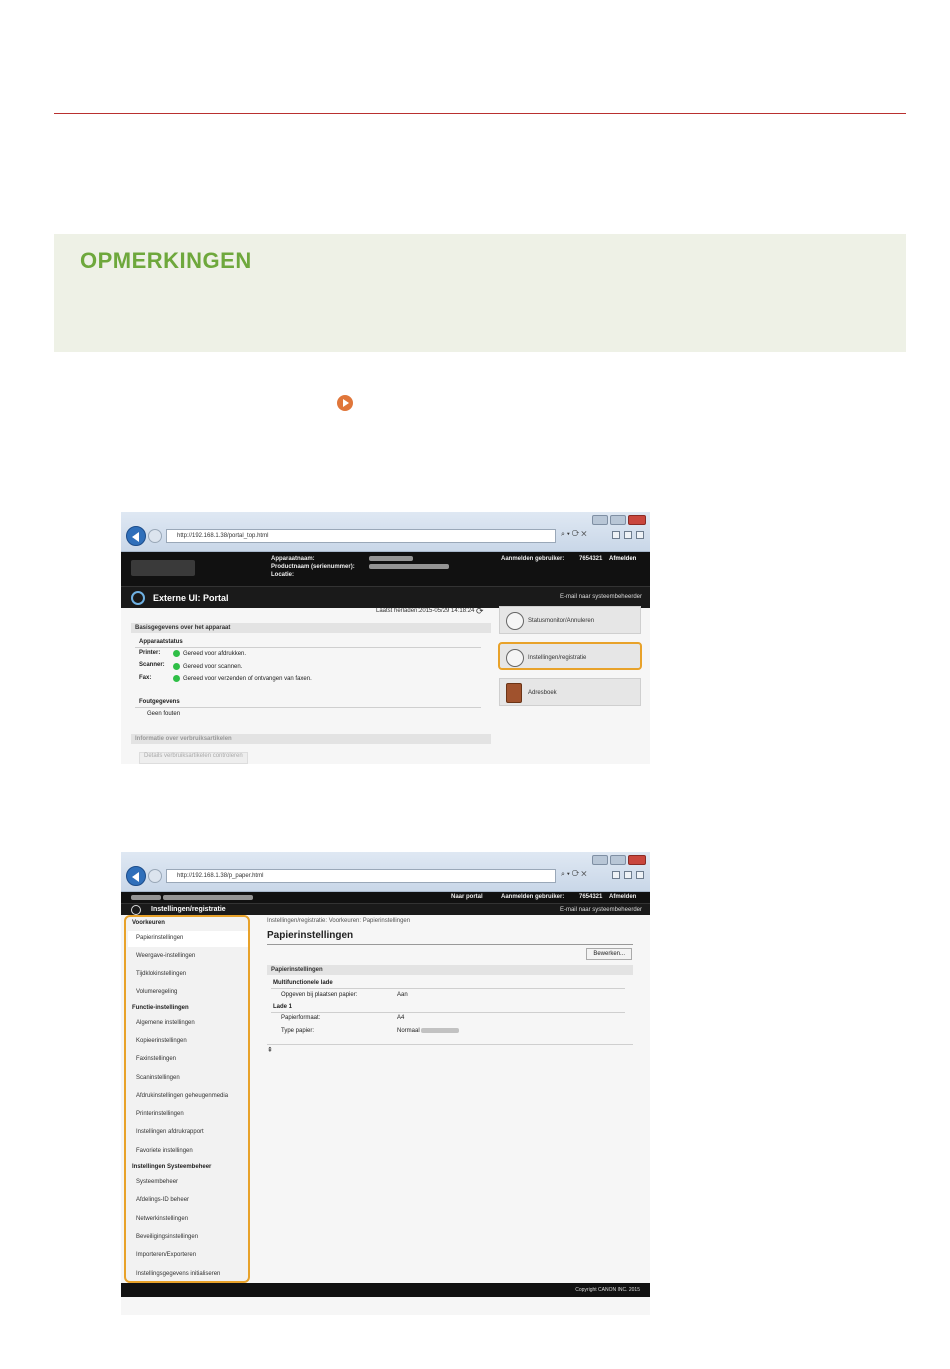  What do you see at coordinates (409, 567) in the screenshot?
I see `serial-value` at bounding box center [409, 567].